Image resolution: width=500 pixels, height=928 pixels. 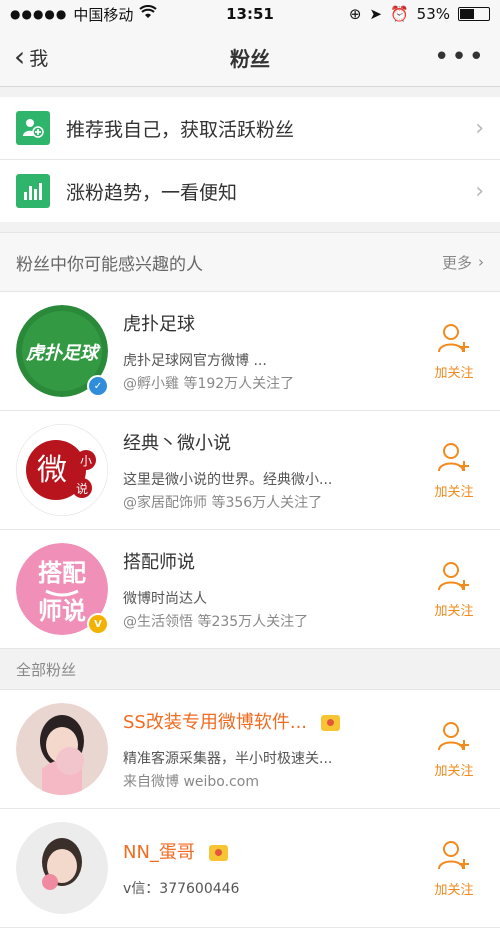 I want to click on bar-chart-icon, so click(x=33, y=191).